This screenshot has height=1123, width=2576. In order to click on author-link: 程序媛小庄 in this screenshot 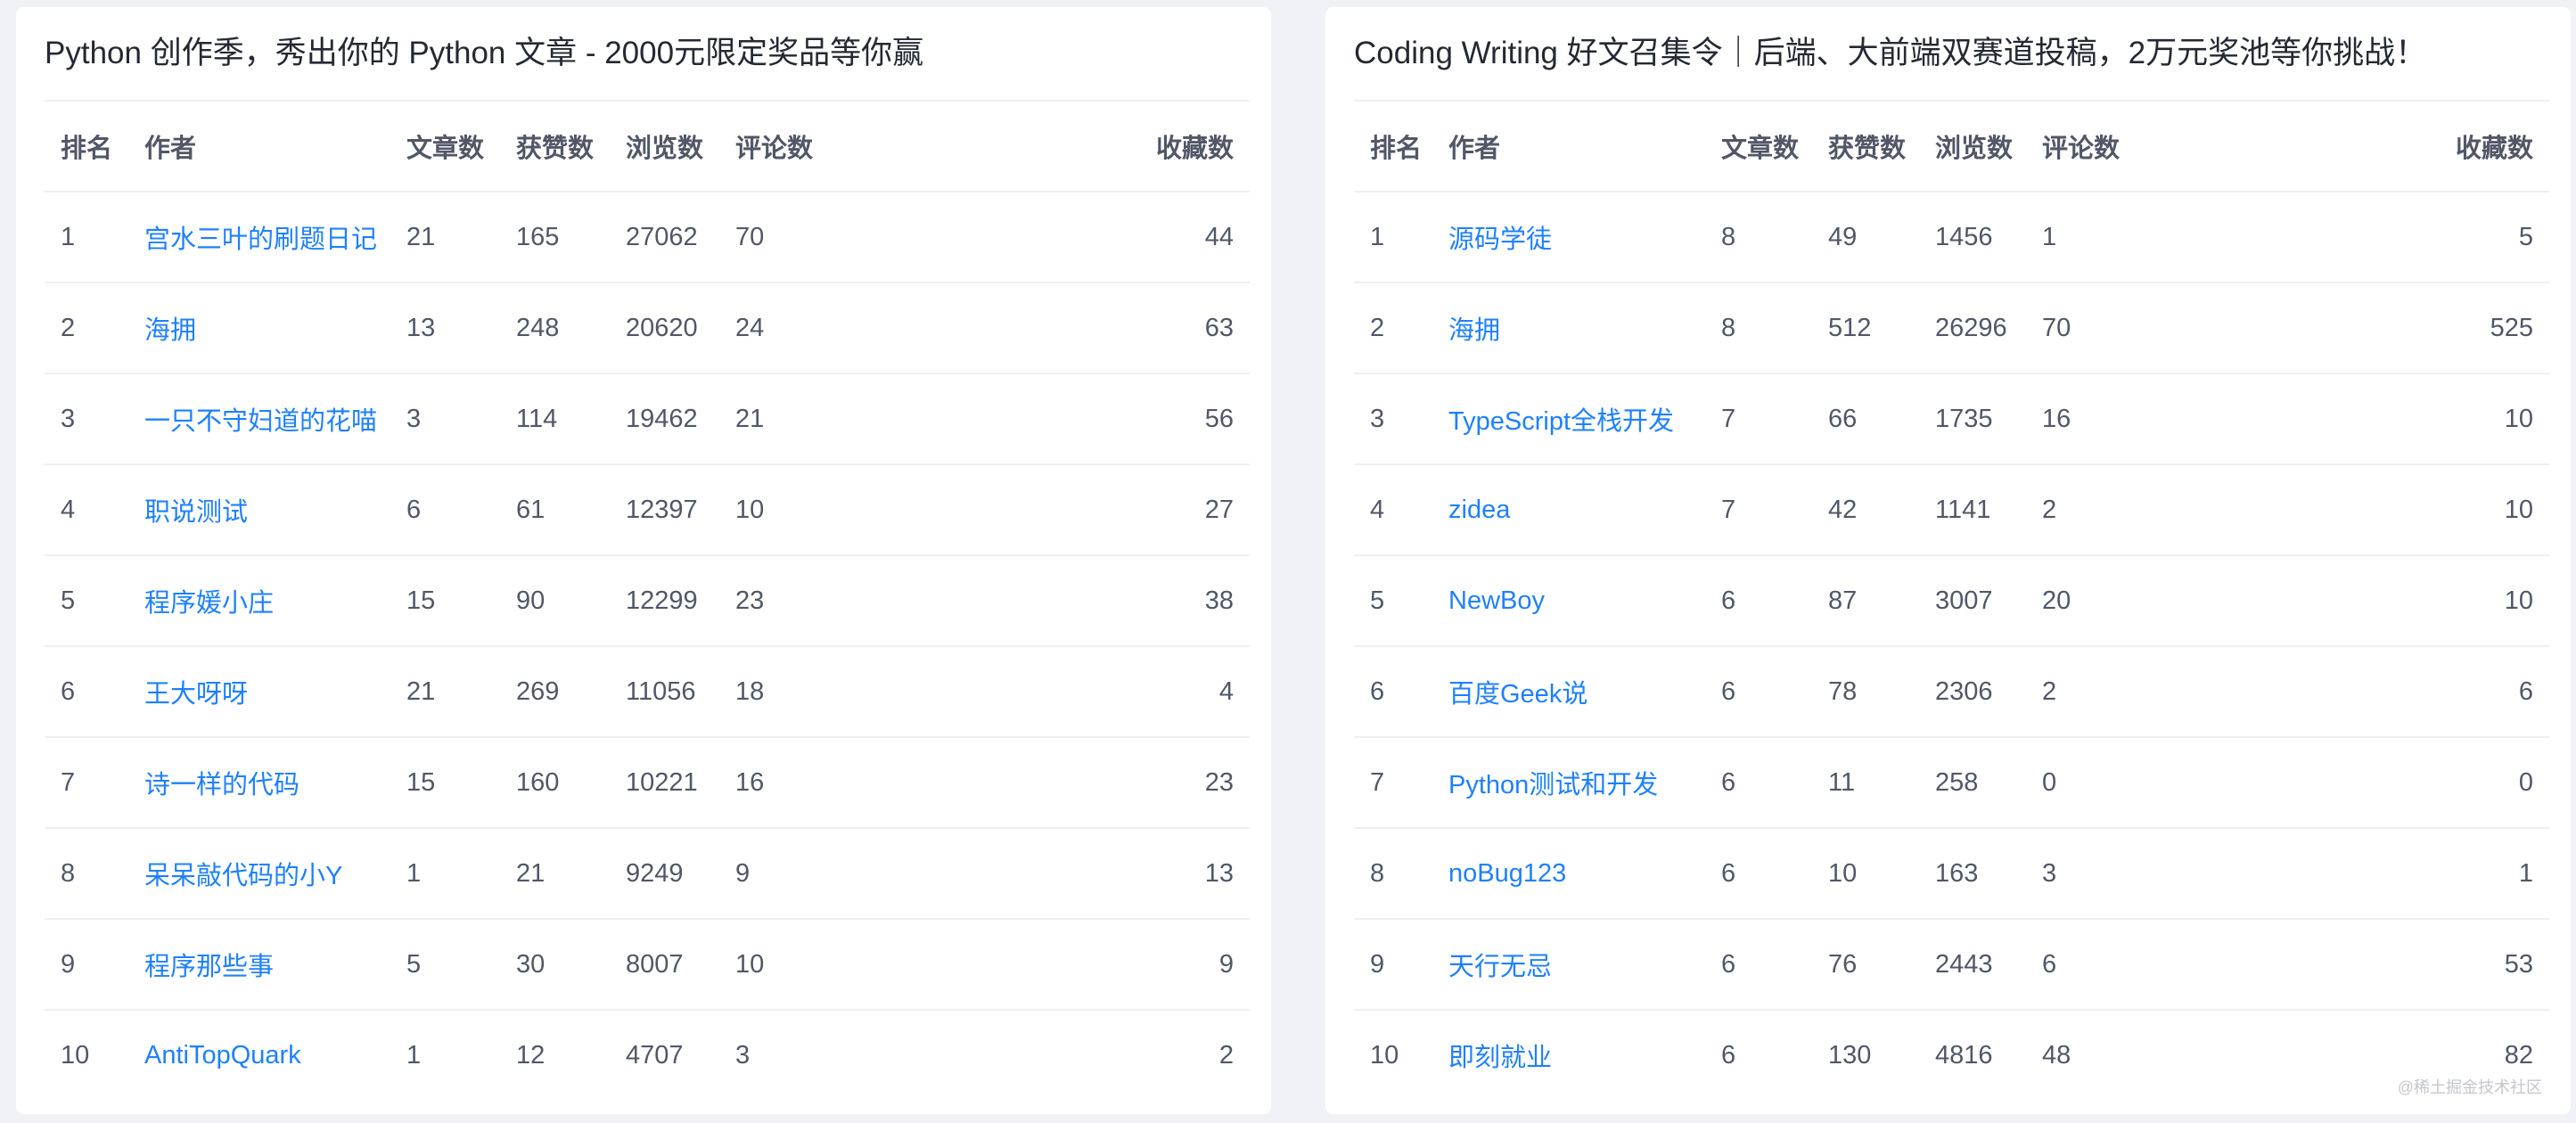, I will do `click(209, 603)`.